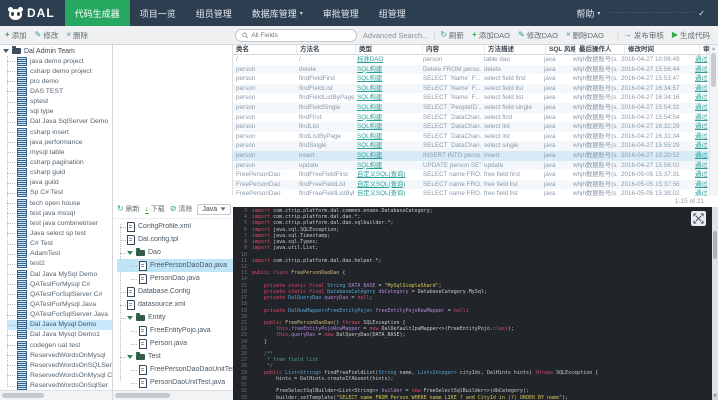 Image resolution: width=718 pixels, height=400 pixels. What do you see at coordinates (59, 152) in the screenshot?
I see `sidebar-project-item: mysql table` at bounding box center [59, 152].